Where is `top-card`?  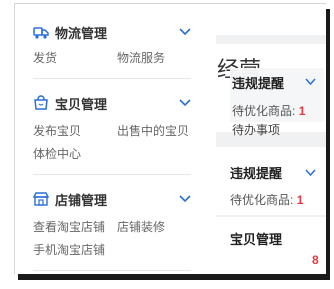 top-card is located at coordinates (271, 19).